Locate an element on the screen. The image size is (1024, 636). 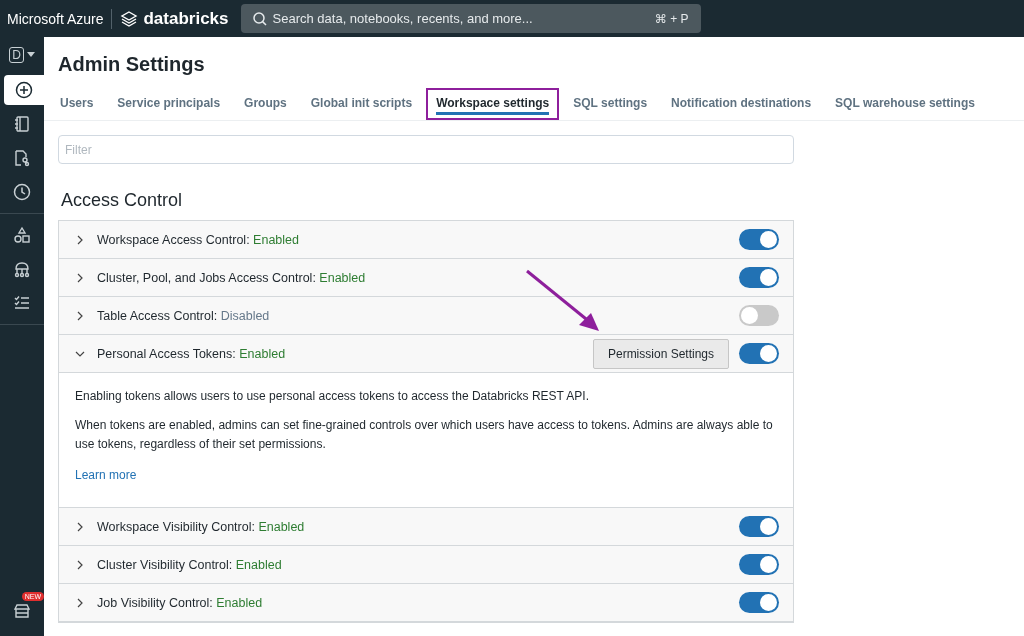
permission-settings-button: Permission Settings is located at coordinates (660, 353).